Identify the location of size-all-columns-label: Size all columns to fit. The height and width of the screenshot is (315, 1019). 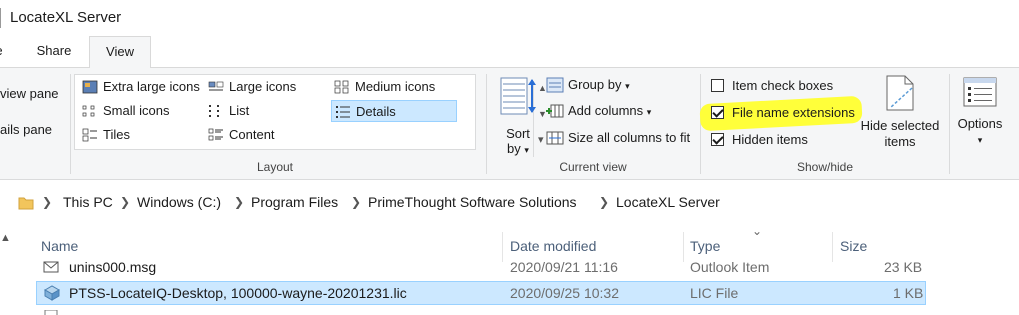
(629, 137).